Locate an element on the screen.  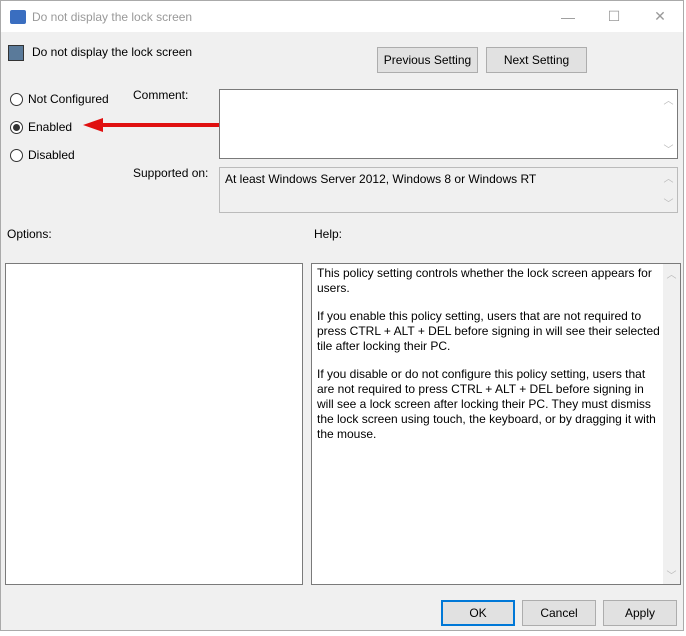
radio-label: Disabled is located at coordinates (51, 155).